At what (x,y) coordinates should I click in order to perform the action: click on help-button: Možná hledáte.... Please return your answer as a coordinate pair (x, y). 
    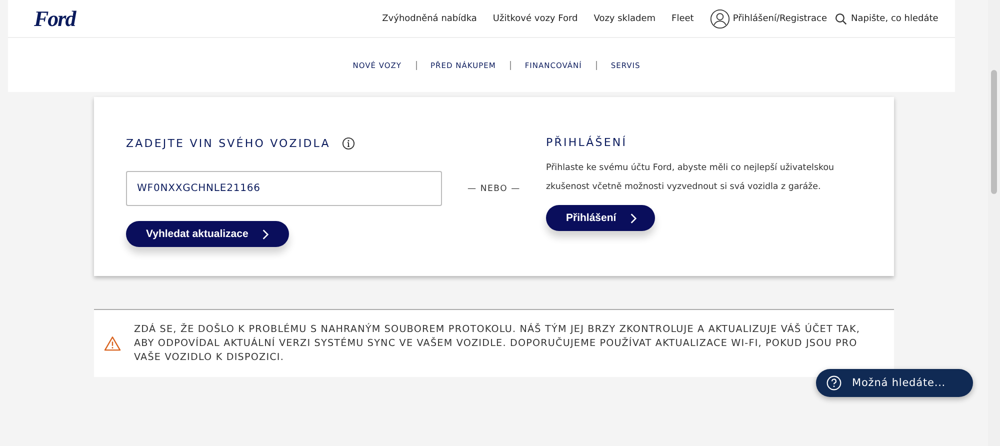
    Looking at the image, I should click on (894, 383).